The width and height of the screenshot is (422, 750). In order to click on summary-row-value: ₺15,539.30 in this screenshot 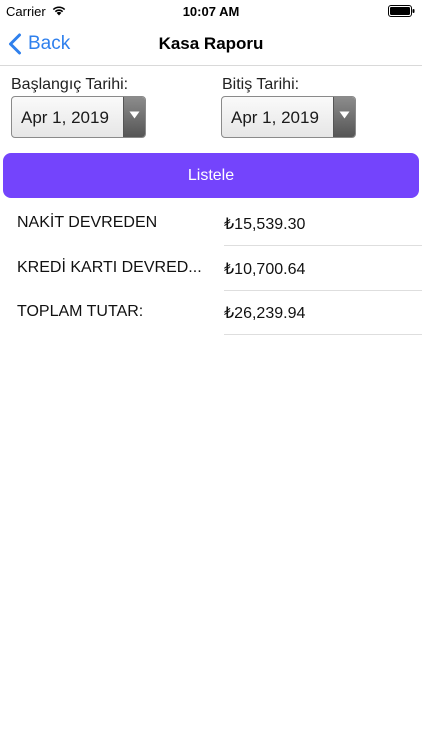, I will do `click(265, 224)`.